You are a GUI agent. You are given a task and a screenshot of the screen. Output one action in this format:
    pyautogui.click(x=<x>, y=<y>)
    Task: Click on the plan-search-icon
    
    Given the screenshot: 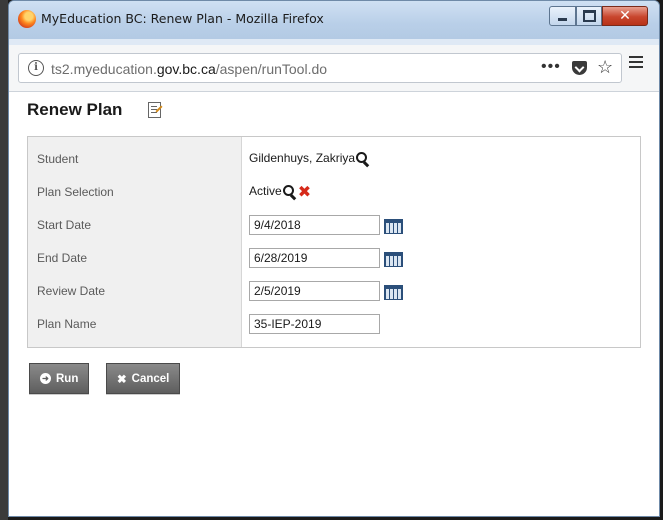 What is the action you would take?
    pyautogui.click(x=288, y=190)
    